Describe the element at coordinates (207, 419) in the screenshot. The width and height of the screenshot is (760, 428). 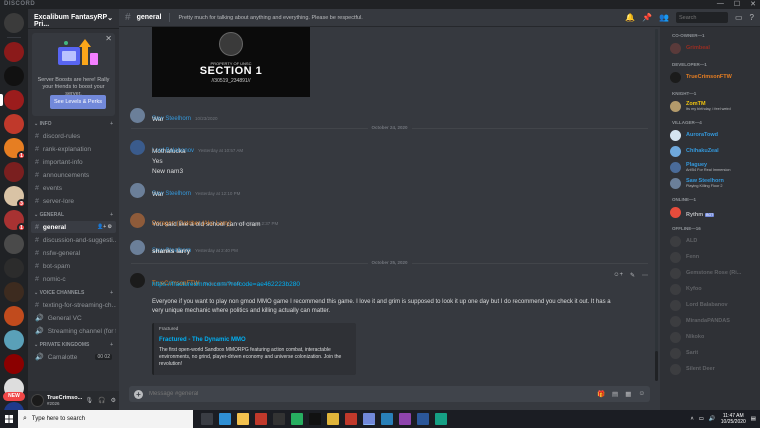
I see `task-view-icon` at that location.